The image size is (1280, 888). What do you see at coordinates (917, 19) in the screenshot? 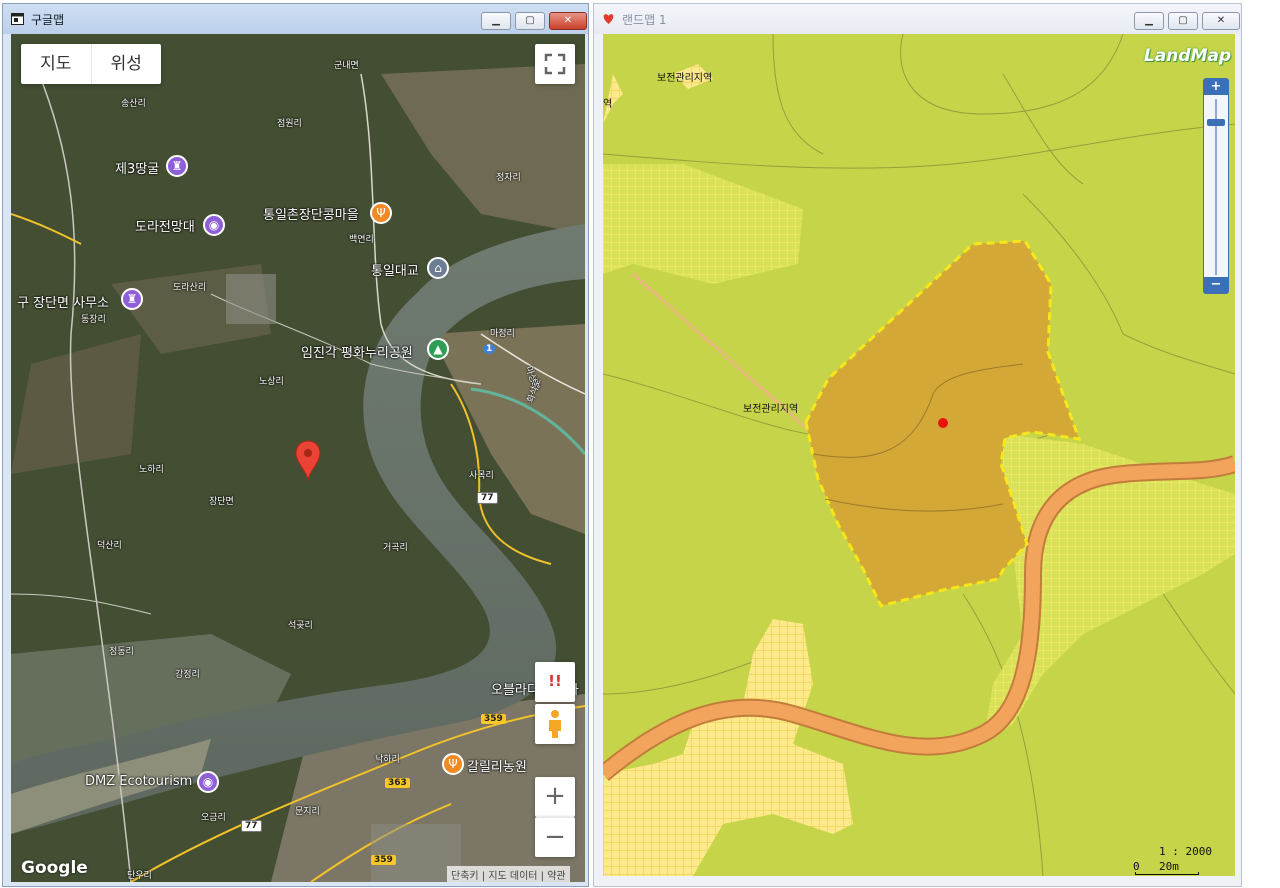
I see `landmap-titlebar: 랜드맵 1 ▁ ▢ ✕` at bounding box center [917, 19].